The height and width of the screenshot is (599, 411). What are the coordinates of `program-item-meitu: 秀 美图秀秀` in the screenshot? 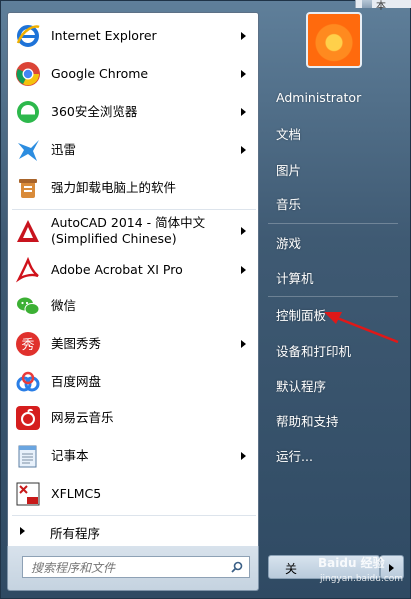 It's located at (133, 344).